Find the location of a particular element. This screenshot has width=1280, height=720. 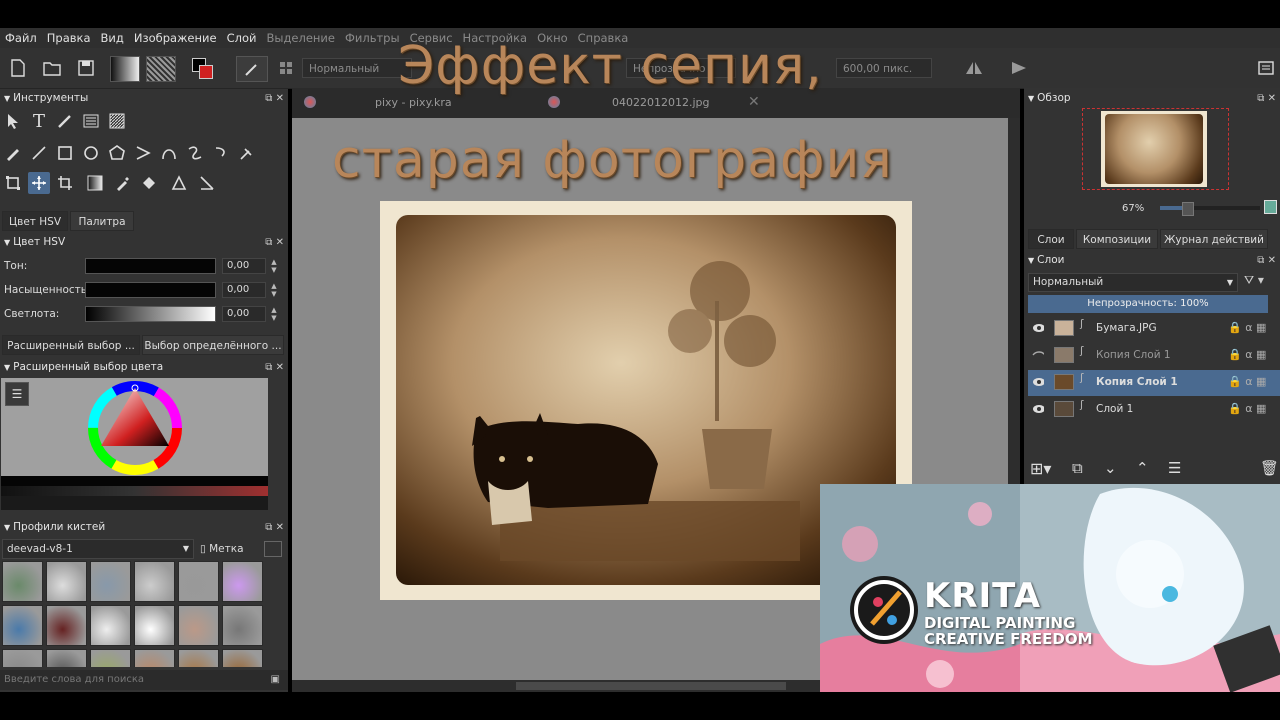

calligraphy-icon is located at coordinates (65, 121).